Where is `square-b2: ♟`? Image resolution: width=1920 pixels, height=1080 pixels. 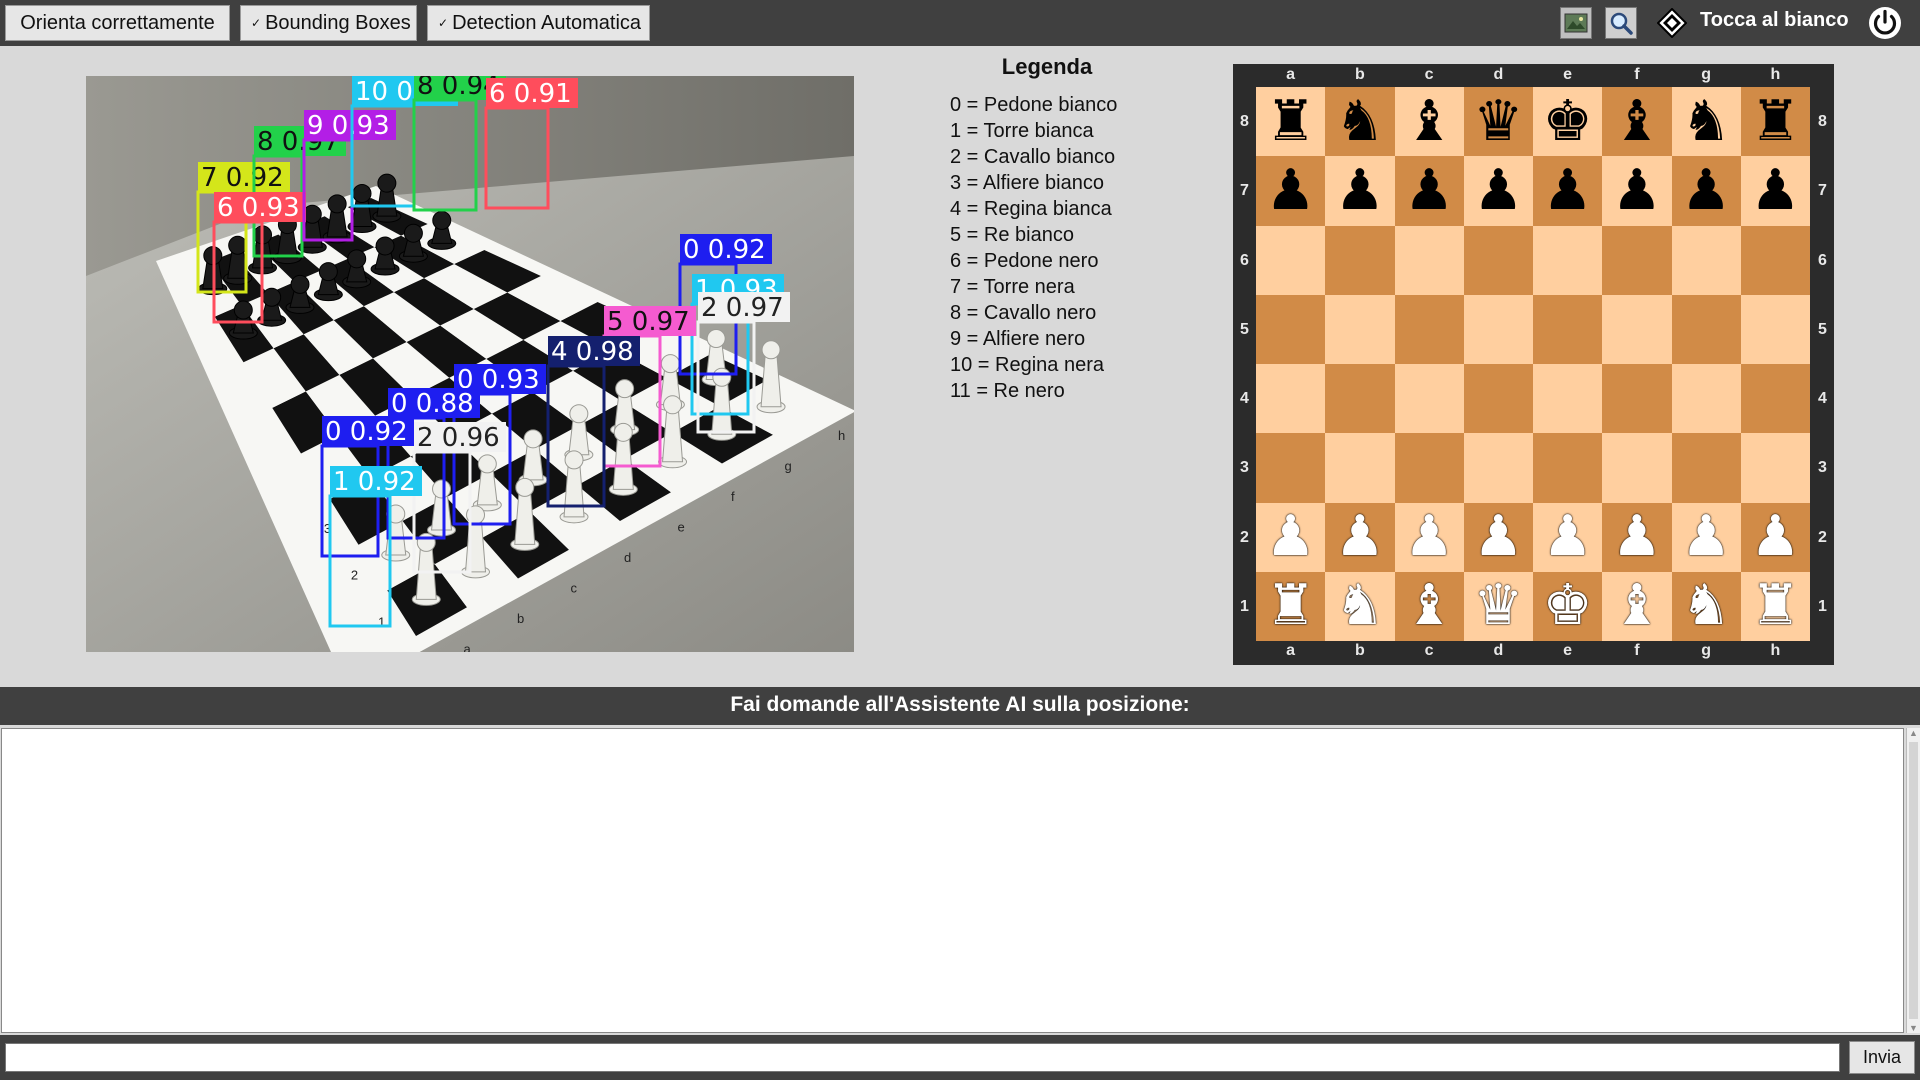 square-b2: ♟ is located at coordinates (1360, 537).